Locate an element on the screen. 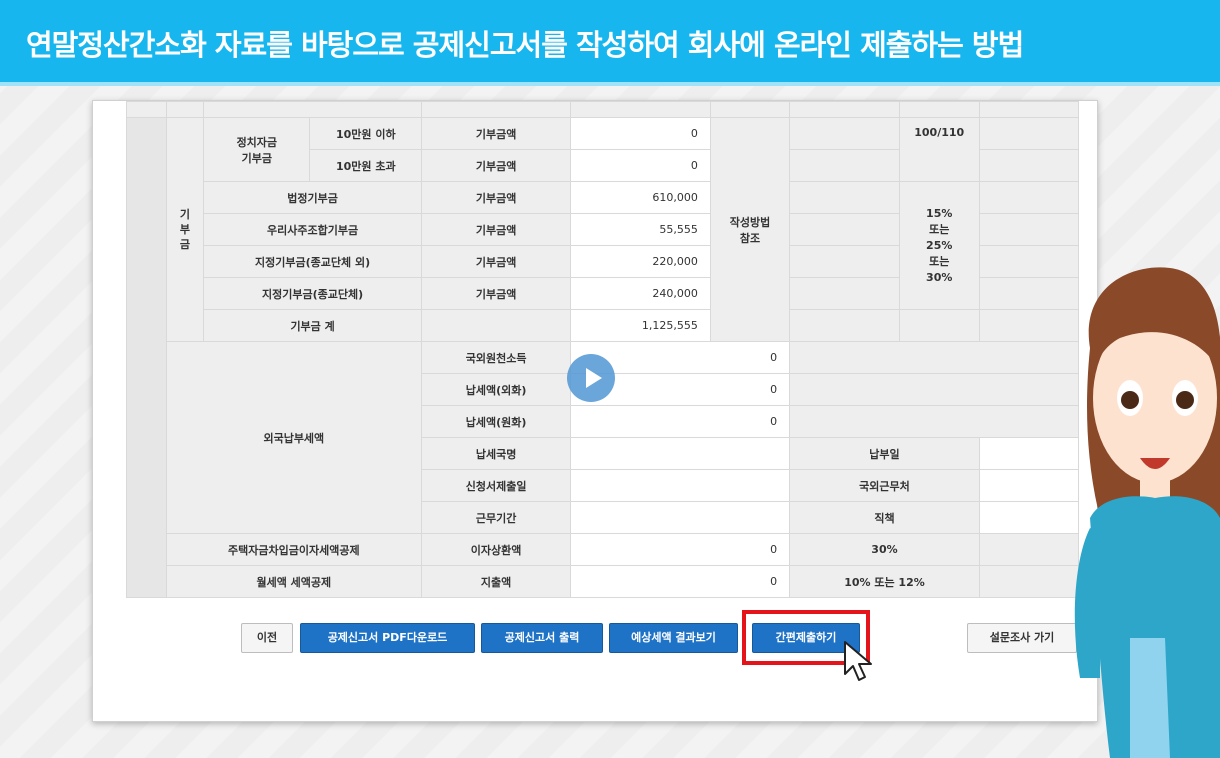  expected-tax-button: 예상세액 결과보기 is located at coordinates (673, 638).